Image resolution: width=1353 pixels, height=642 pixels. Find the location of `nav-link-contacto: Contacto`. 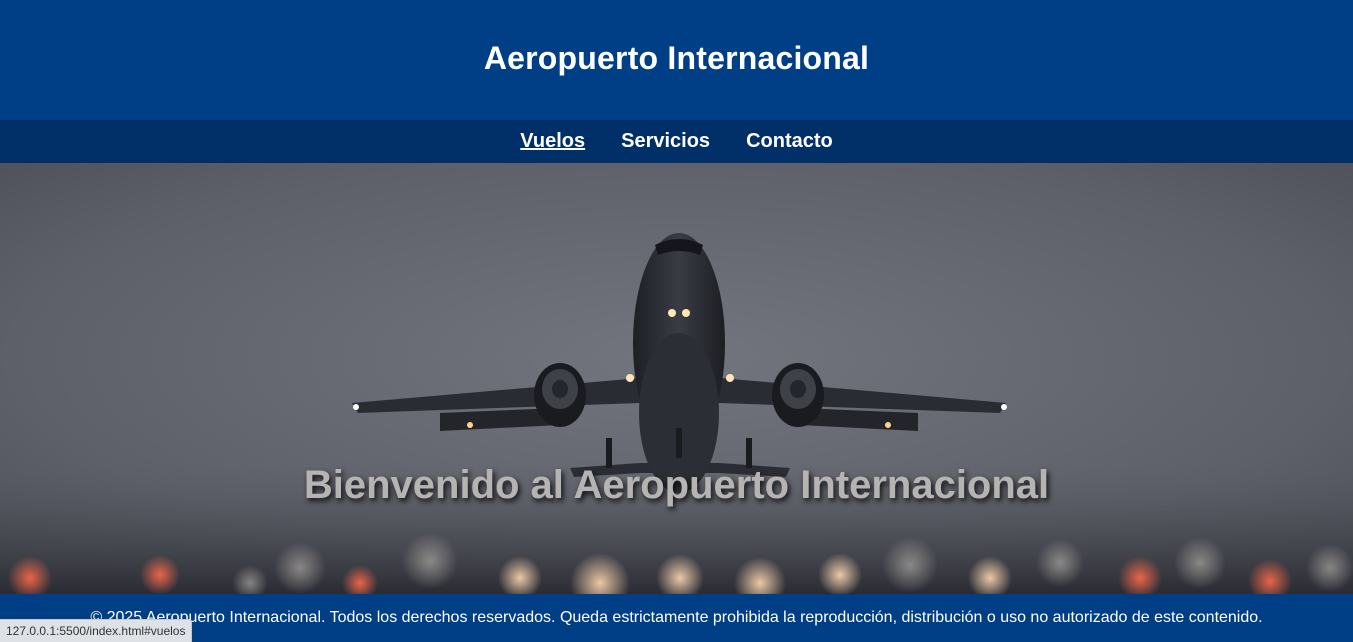

nav-link-contacto: Contacto is located at coordinates (789, 141).